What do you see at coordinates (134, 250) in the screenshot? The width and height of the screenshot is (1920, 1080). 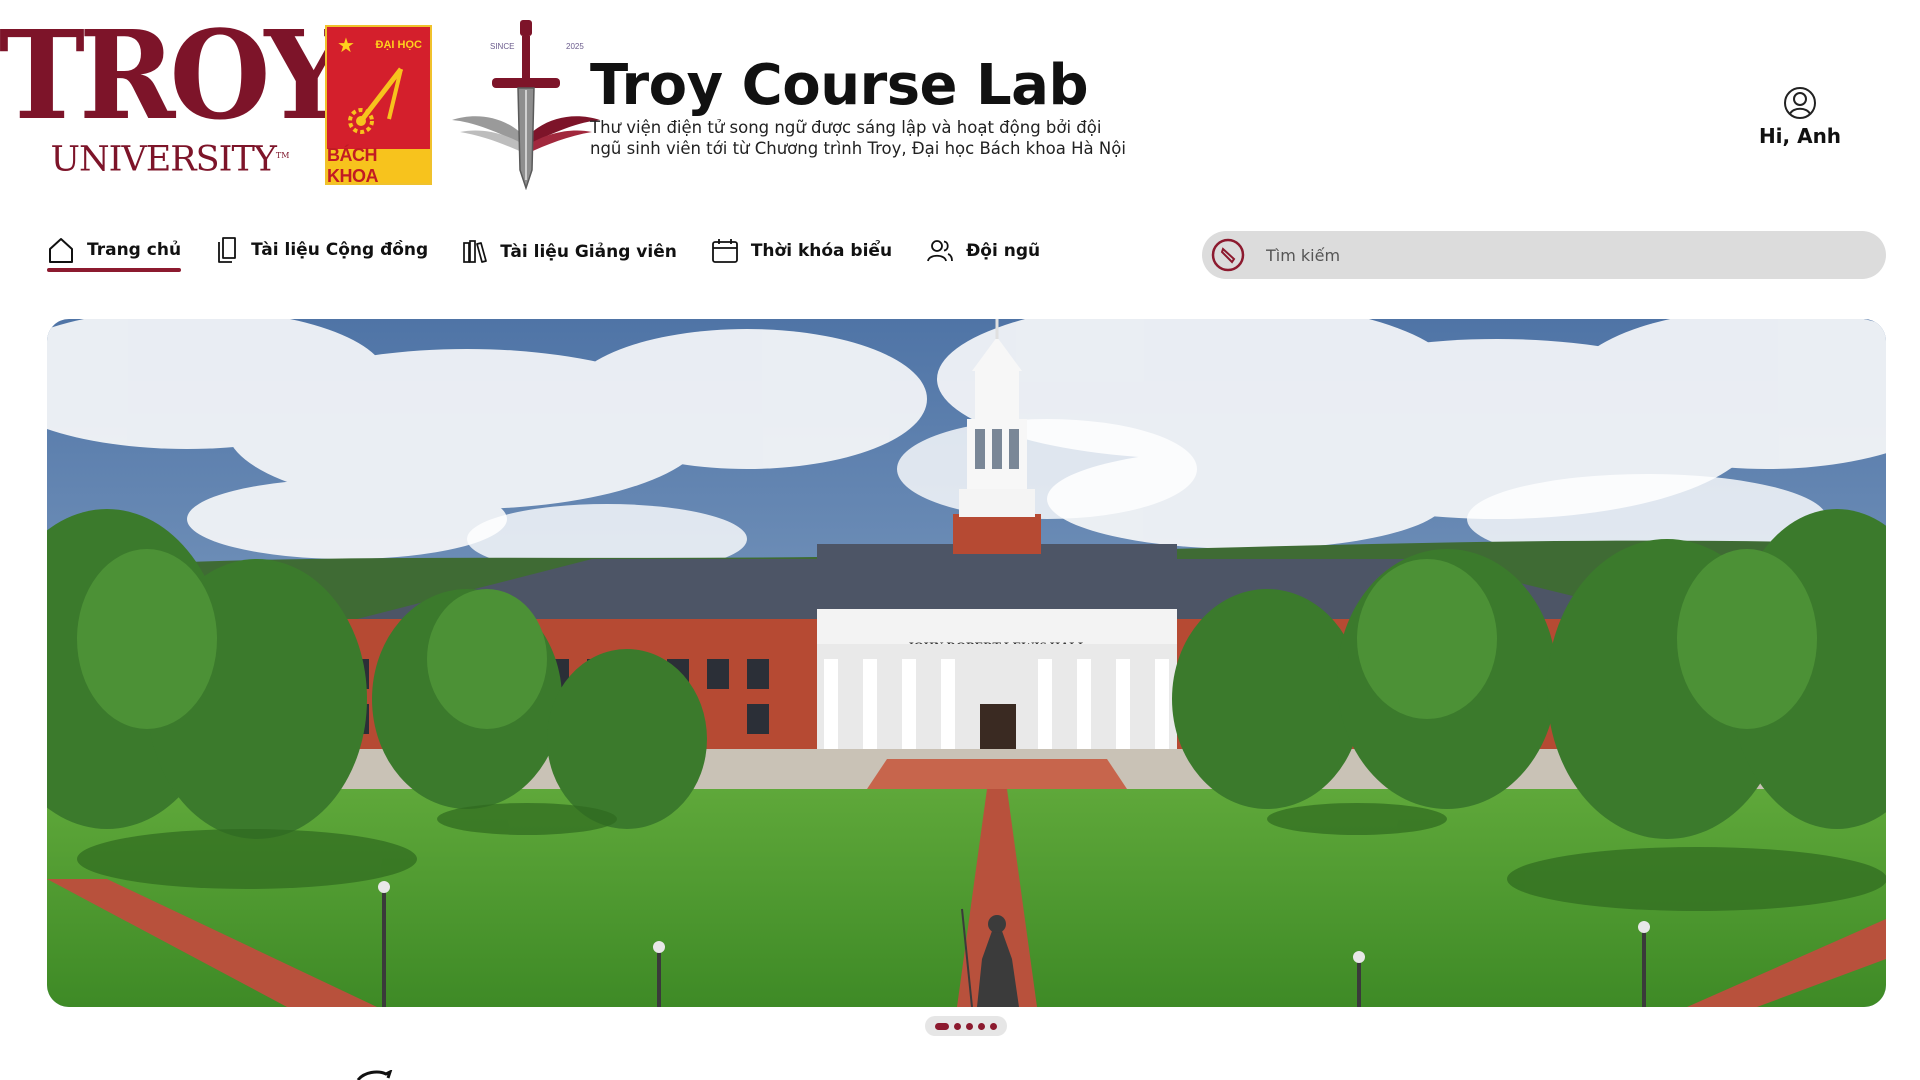 I see `nav-item-label: Trang chủ` at bounding box center [134, 250].